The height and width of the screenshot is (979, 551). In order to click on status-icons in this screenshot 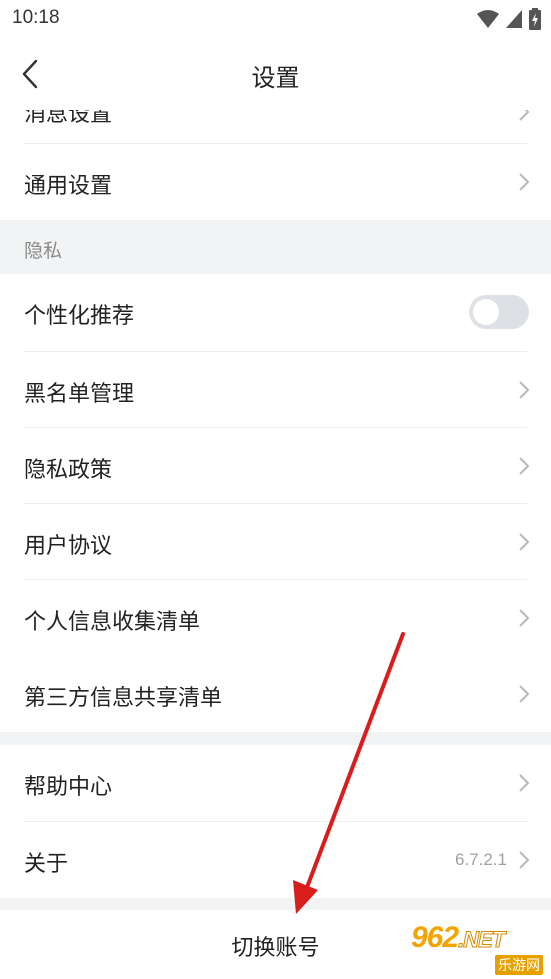, I will do `click(509, 19)`.